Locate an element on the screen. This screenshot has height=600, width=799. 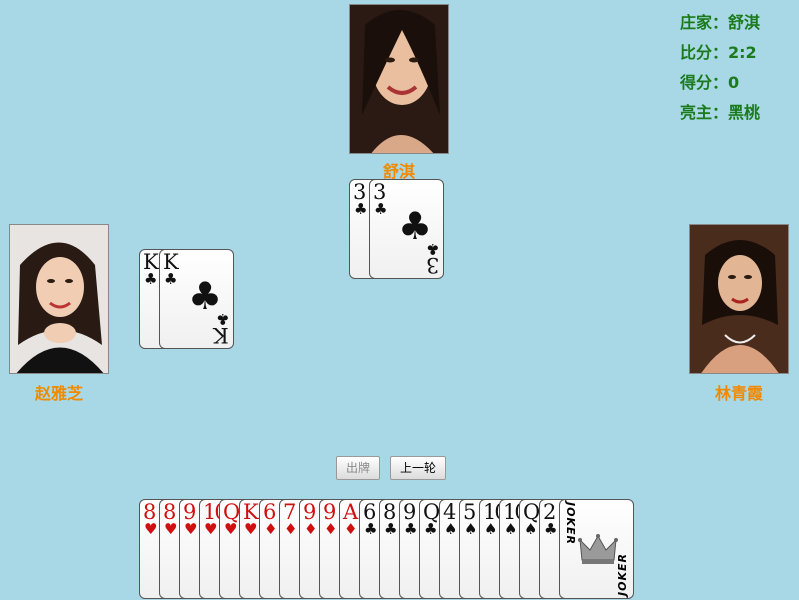
score-row: 得分：0 is located at coordinates (720, 83).